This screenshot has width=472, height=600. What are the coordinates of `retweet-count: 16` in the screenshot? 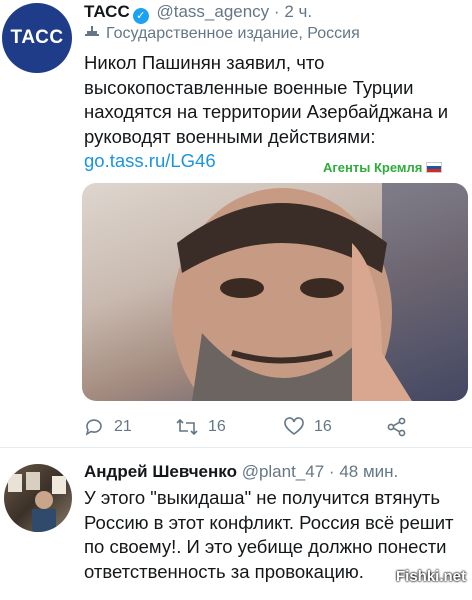 It's located at (217, 426).